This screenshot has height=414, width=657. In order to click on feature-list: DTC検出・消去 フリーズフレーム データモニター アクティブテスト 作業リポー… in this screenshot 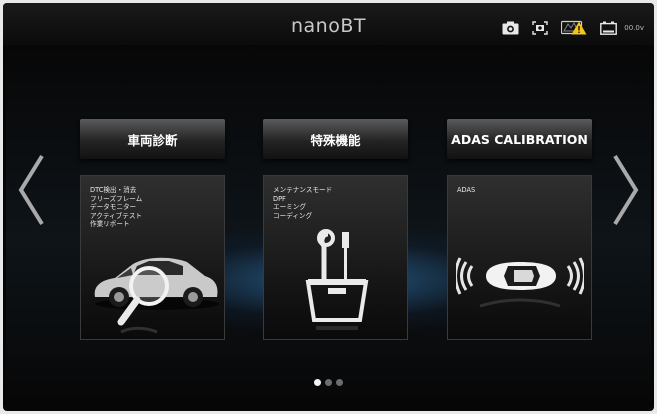, I will do `click(116, 207)`.